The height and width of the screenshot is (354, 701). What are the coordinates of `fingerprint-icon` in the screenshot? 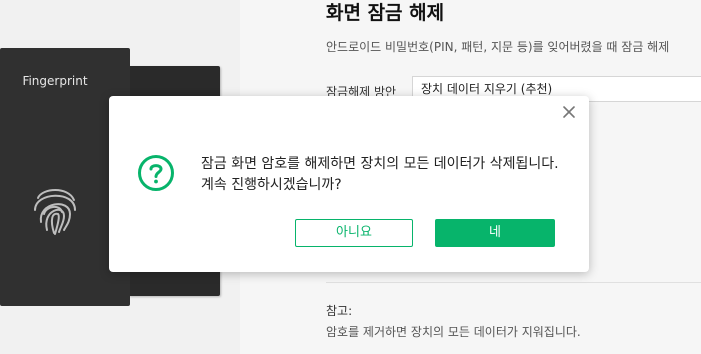 It's located at (55, 210).